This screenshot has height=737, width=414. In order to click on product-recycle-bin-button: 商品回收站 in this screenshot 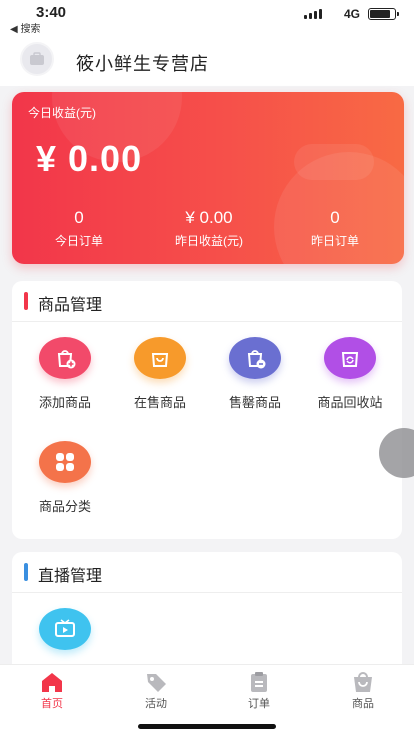, I will do `click(350, 374)`.